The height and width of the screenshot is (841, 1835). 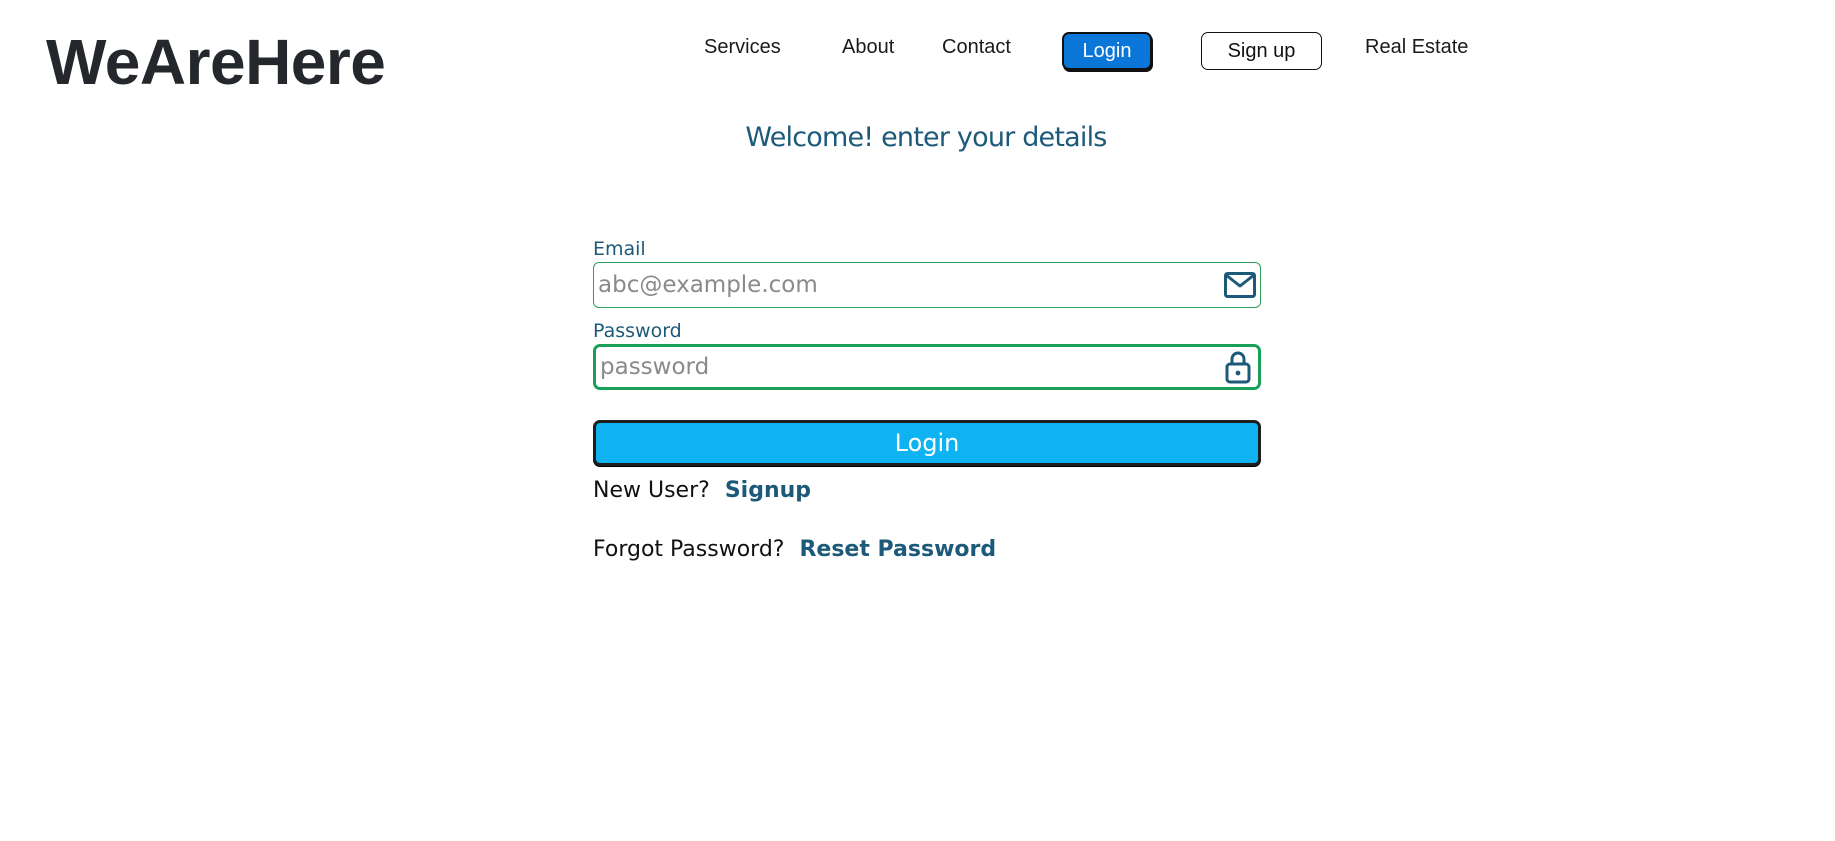 I want to click on reset-password-link: Reset Password, so click(x=897, y=549).